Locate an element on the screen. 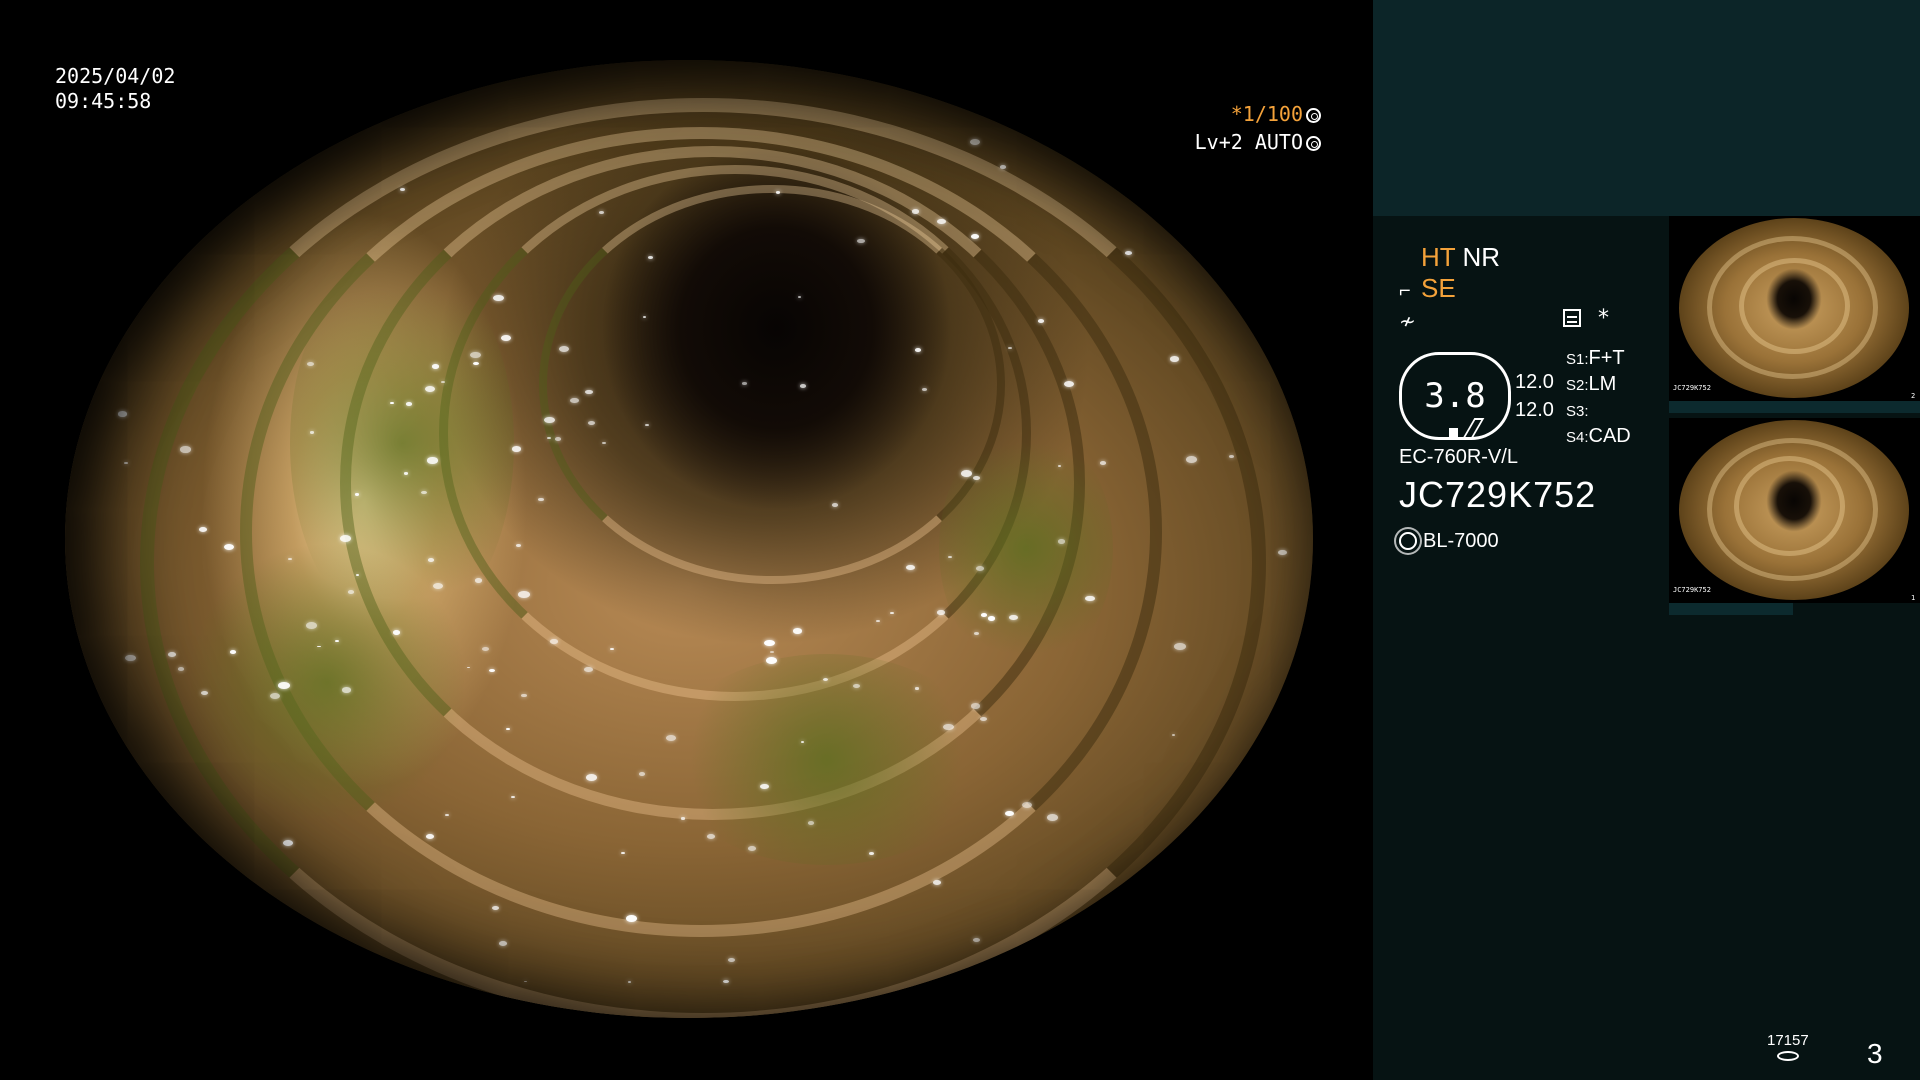  scope-model: EC-760R-V/L is located at coordinates (1458, 457).